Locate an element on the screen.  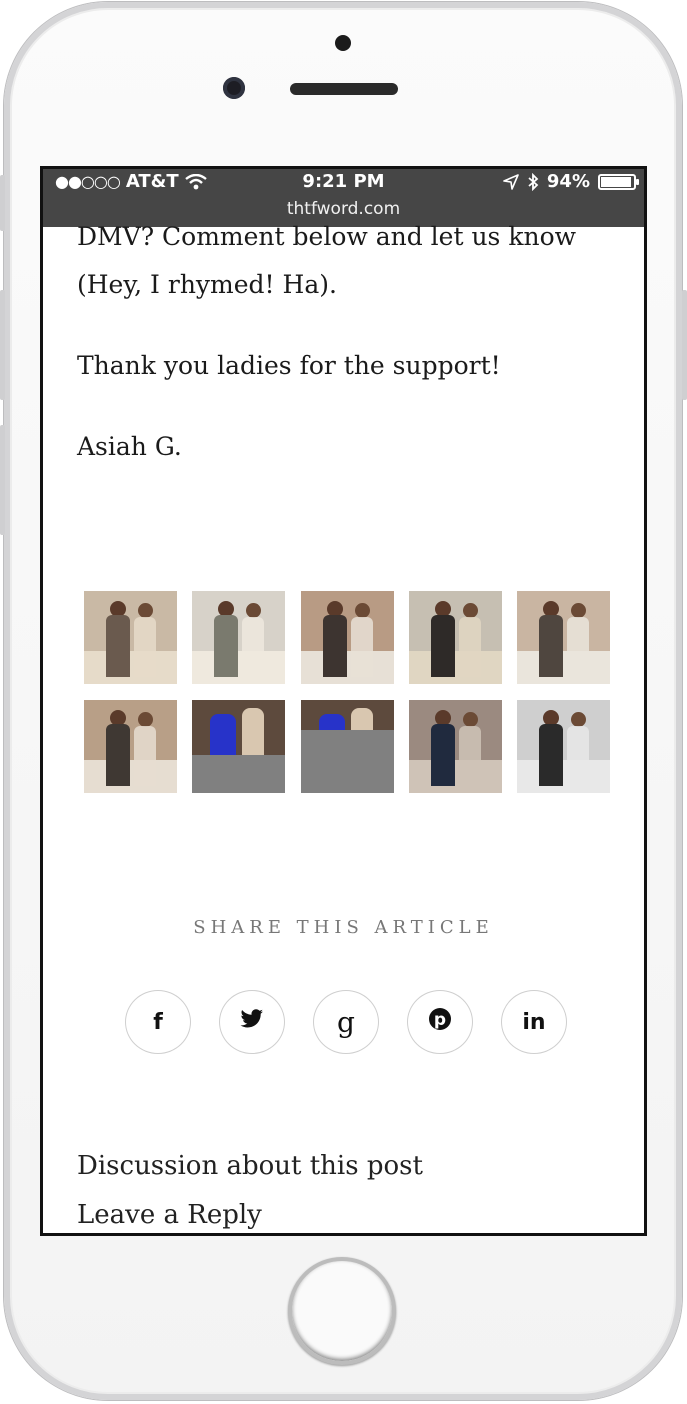
volume-up-button is located at coordinates (2, 345).